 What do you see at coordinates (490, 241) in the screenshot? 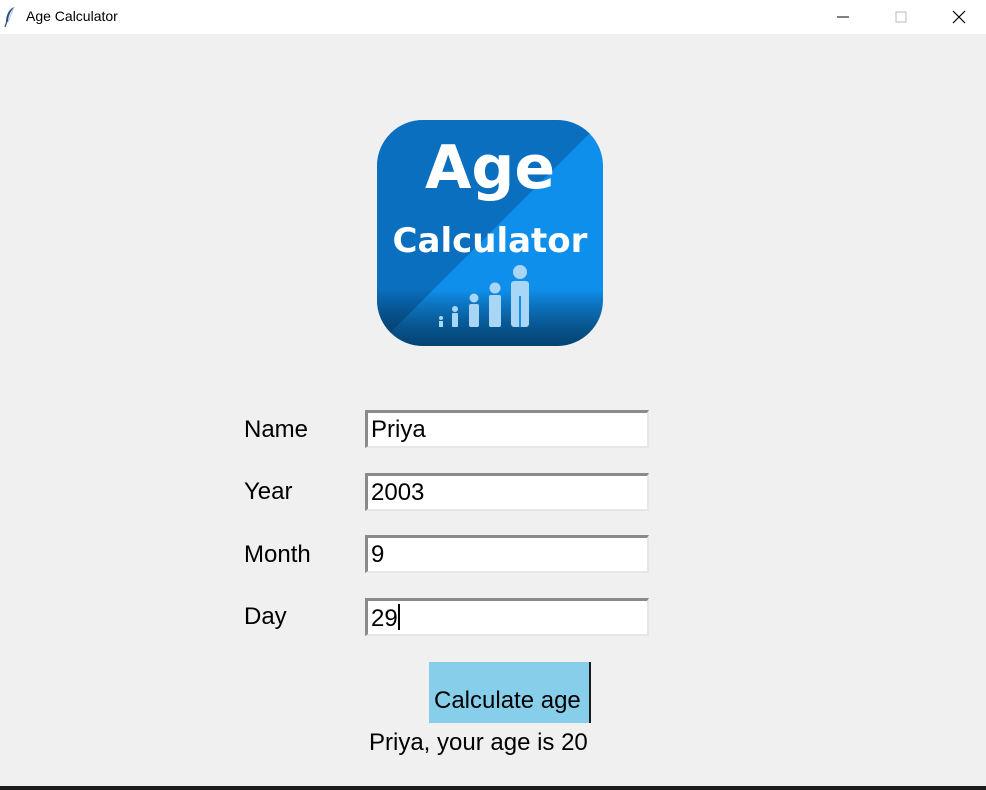
I see `logo-title-calculator: Calculator` at bounding box center [490, 241].